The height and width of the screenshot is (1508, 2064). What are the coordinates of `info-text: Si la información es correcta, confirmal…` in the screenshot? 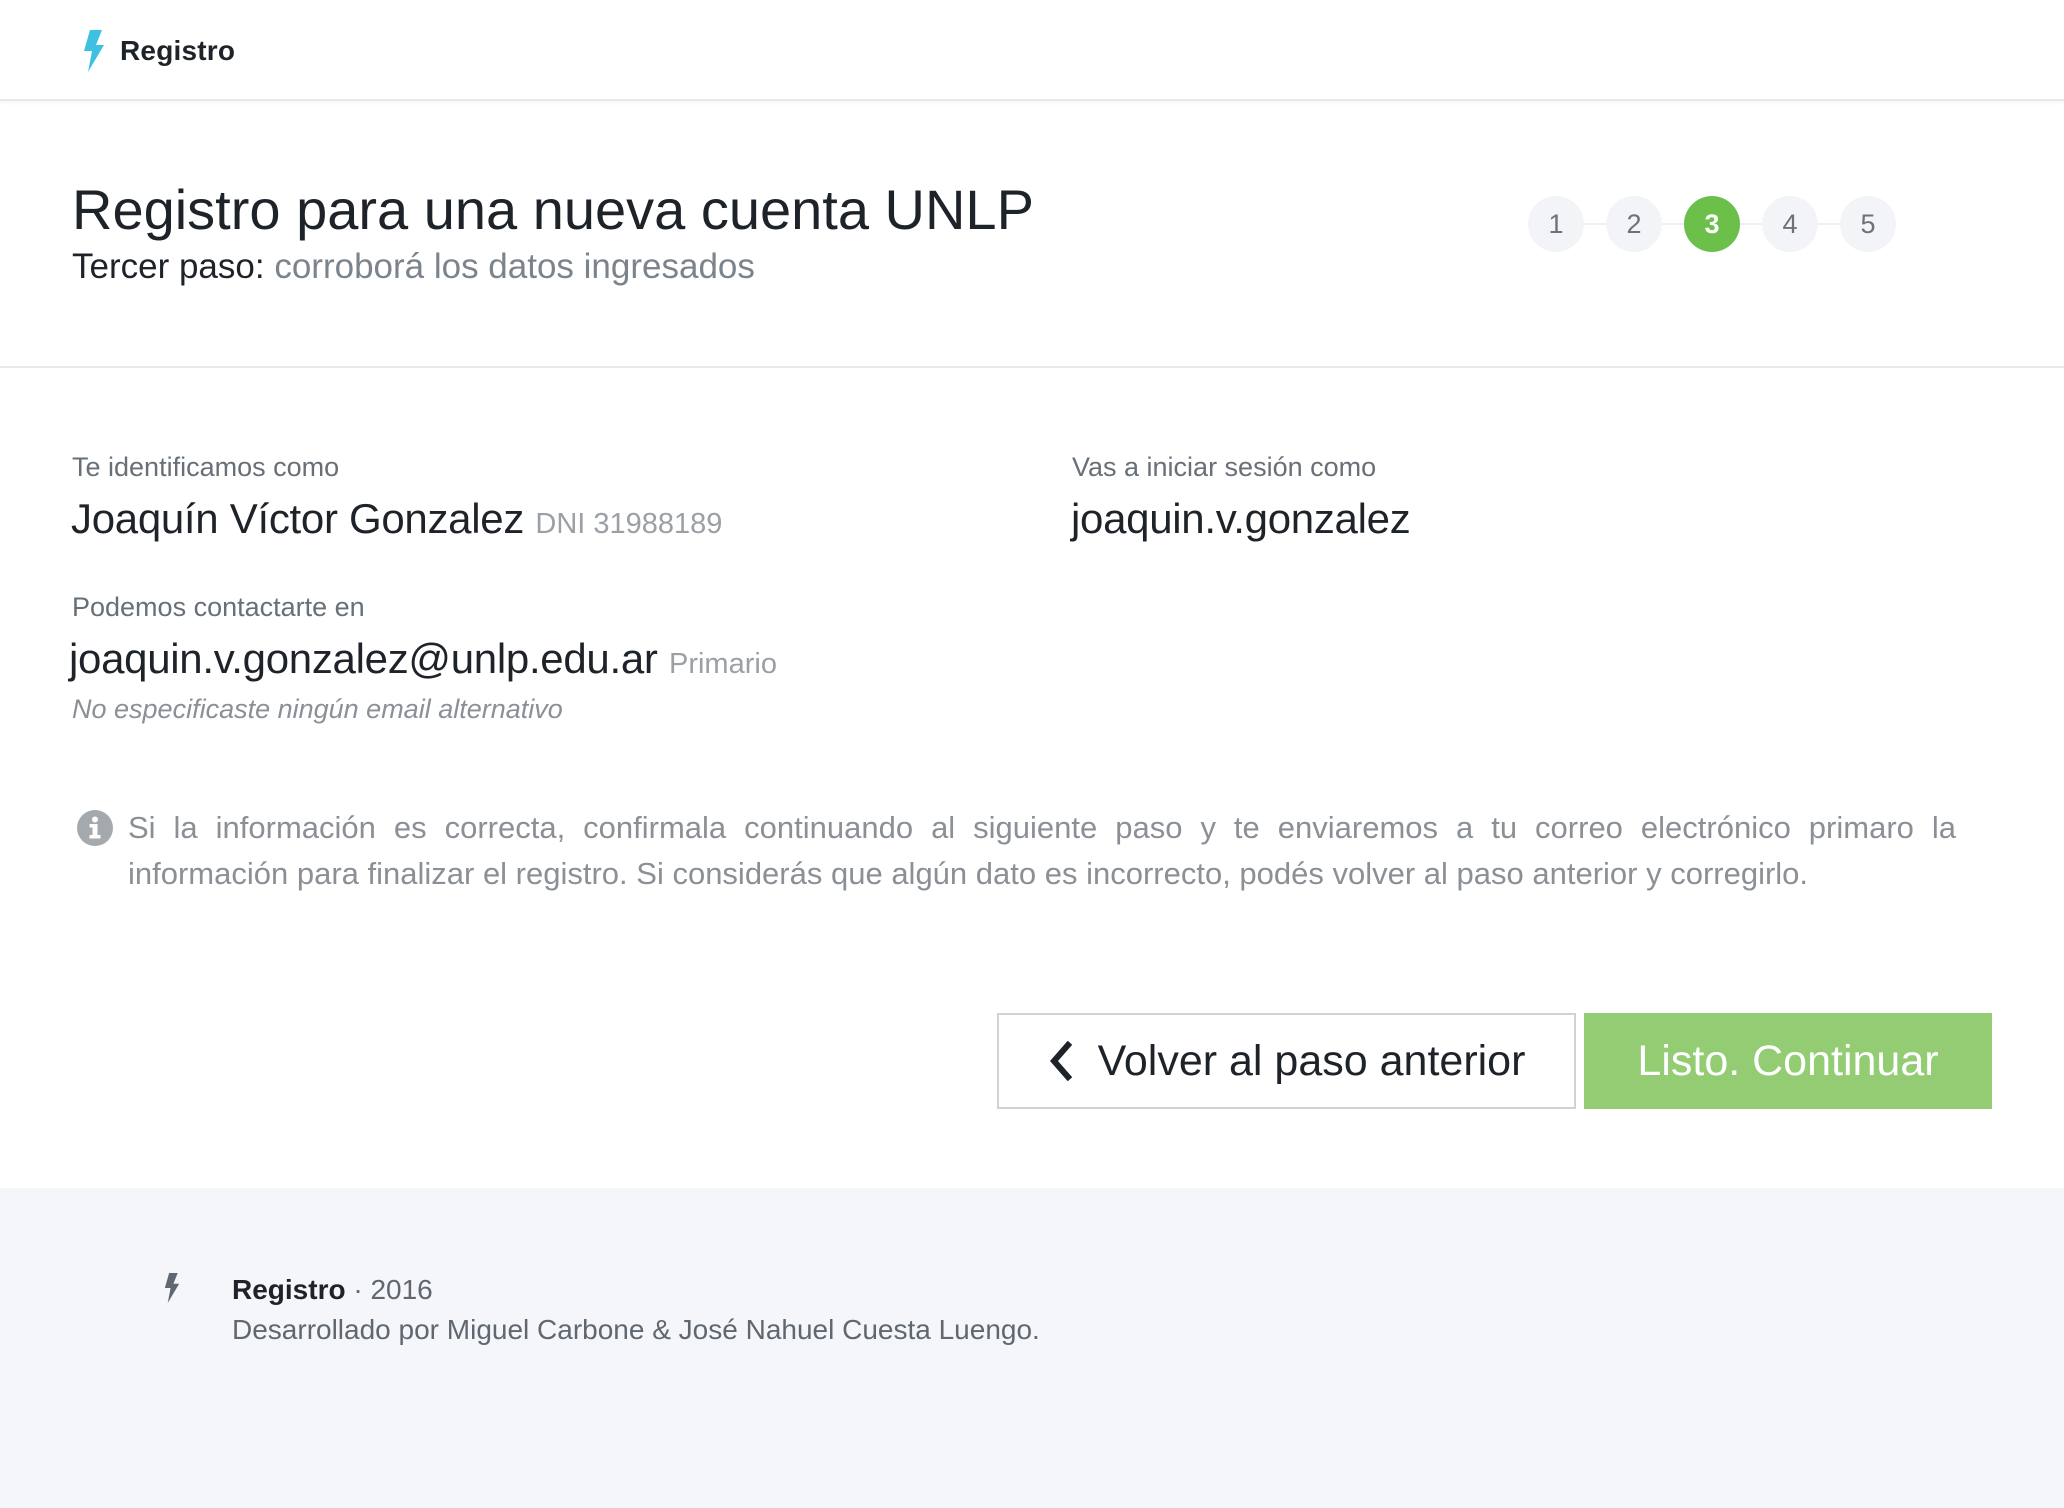 It's located at (1042, 850).